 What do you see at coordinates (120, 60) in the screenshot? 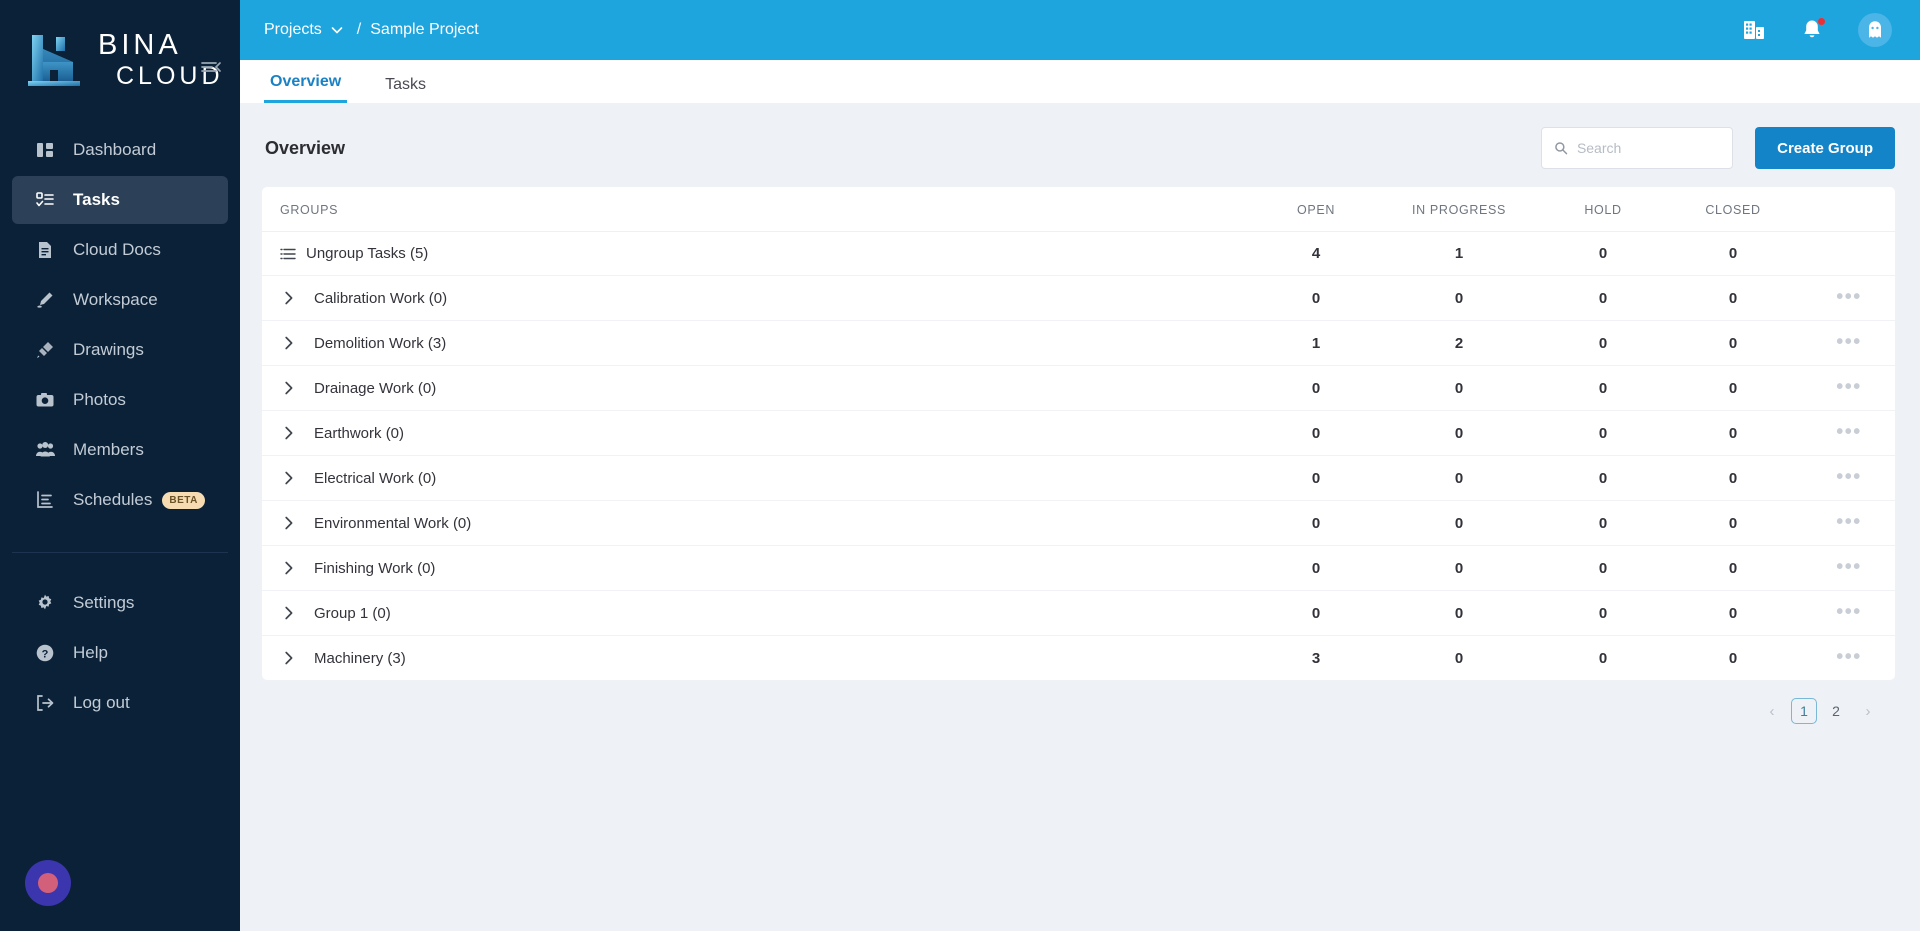
I see `brand-logo: BINA CLOUD` at bounding box center [120, 60].